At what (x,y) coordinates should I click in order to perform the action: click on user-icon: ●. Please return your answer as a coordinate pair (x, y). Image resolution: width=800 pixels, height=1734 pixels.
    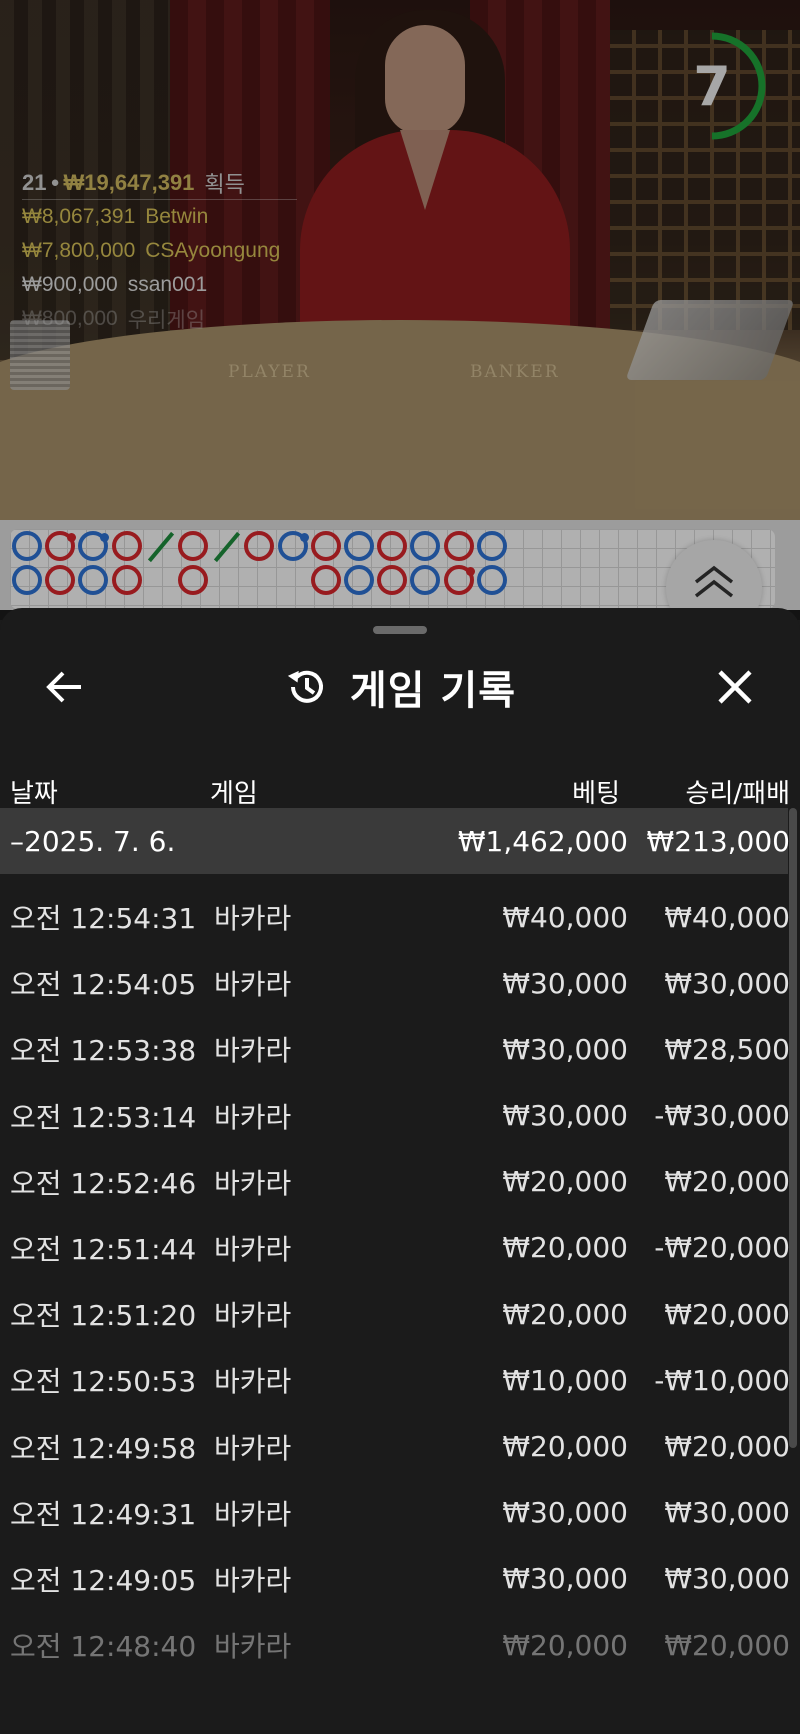
    Looking at the image, I should click on (55, 182).